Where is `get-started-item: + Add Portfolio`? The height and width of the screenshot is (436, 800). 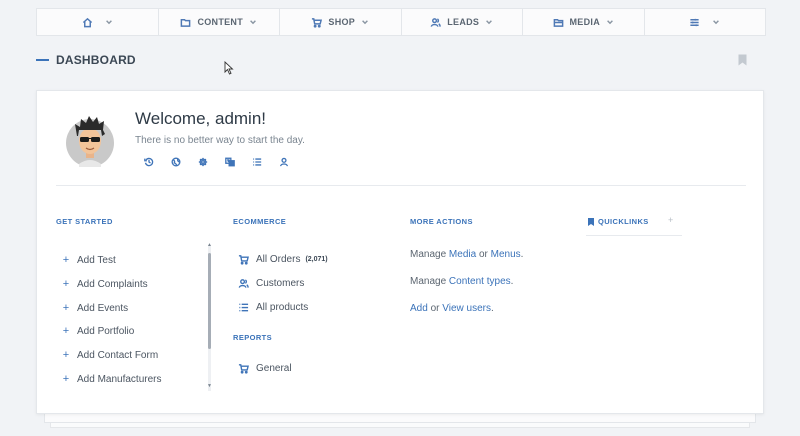 get-started-item: + Add Portfolio is located at coordinates (98, 331).